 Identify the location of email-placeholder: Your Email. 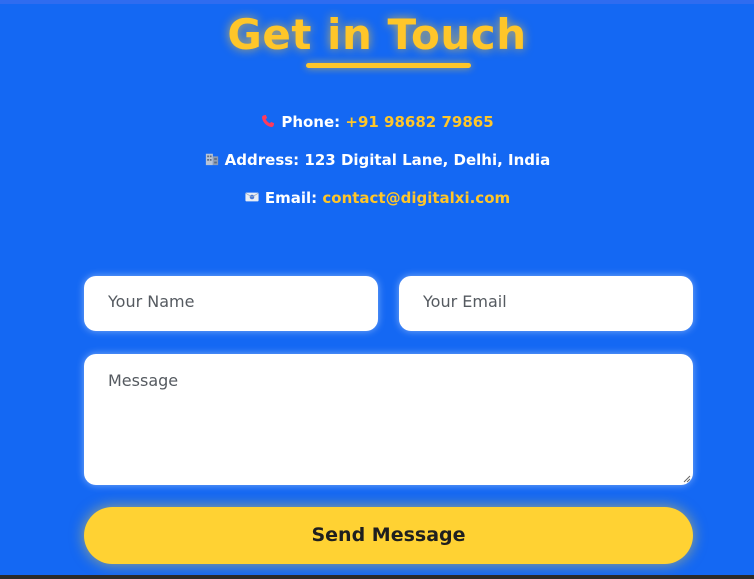
(465, 301).